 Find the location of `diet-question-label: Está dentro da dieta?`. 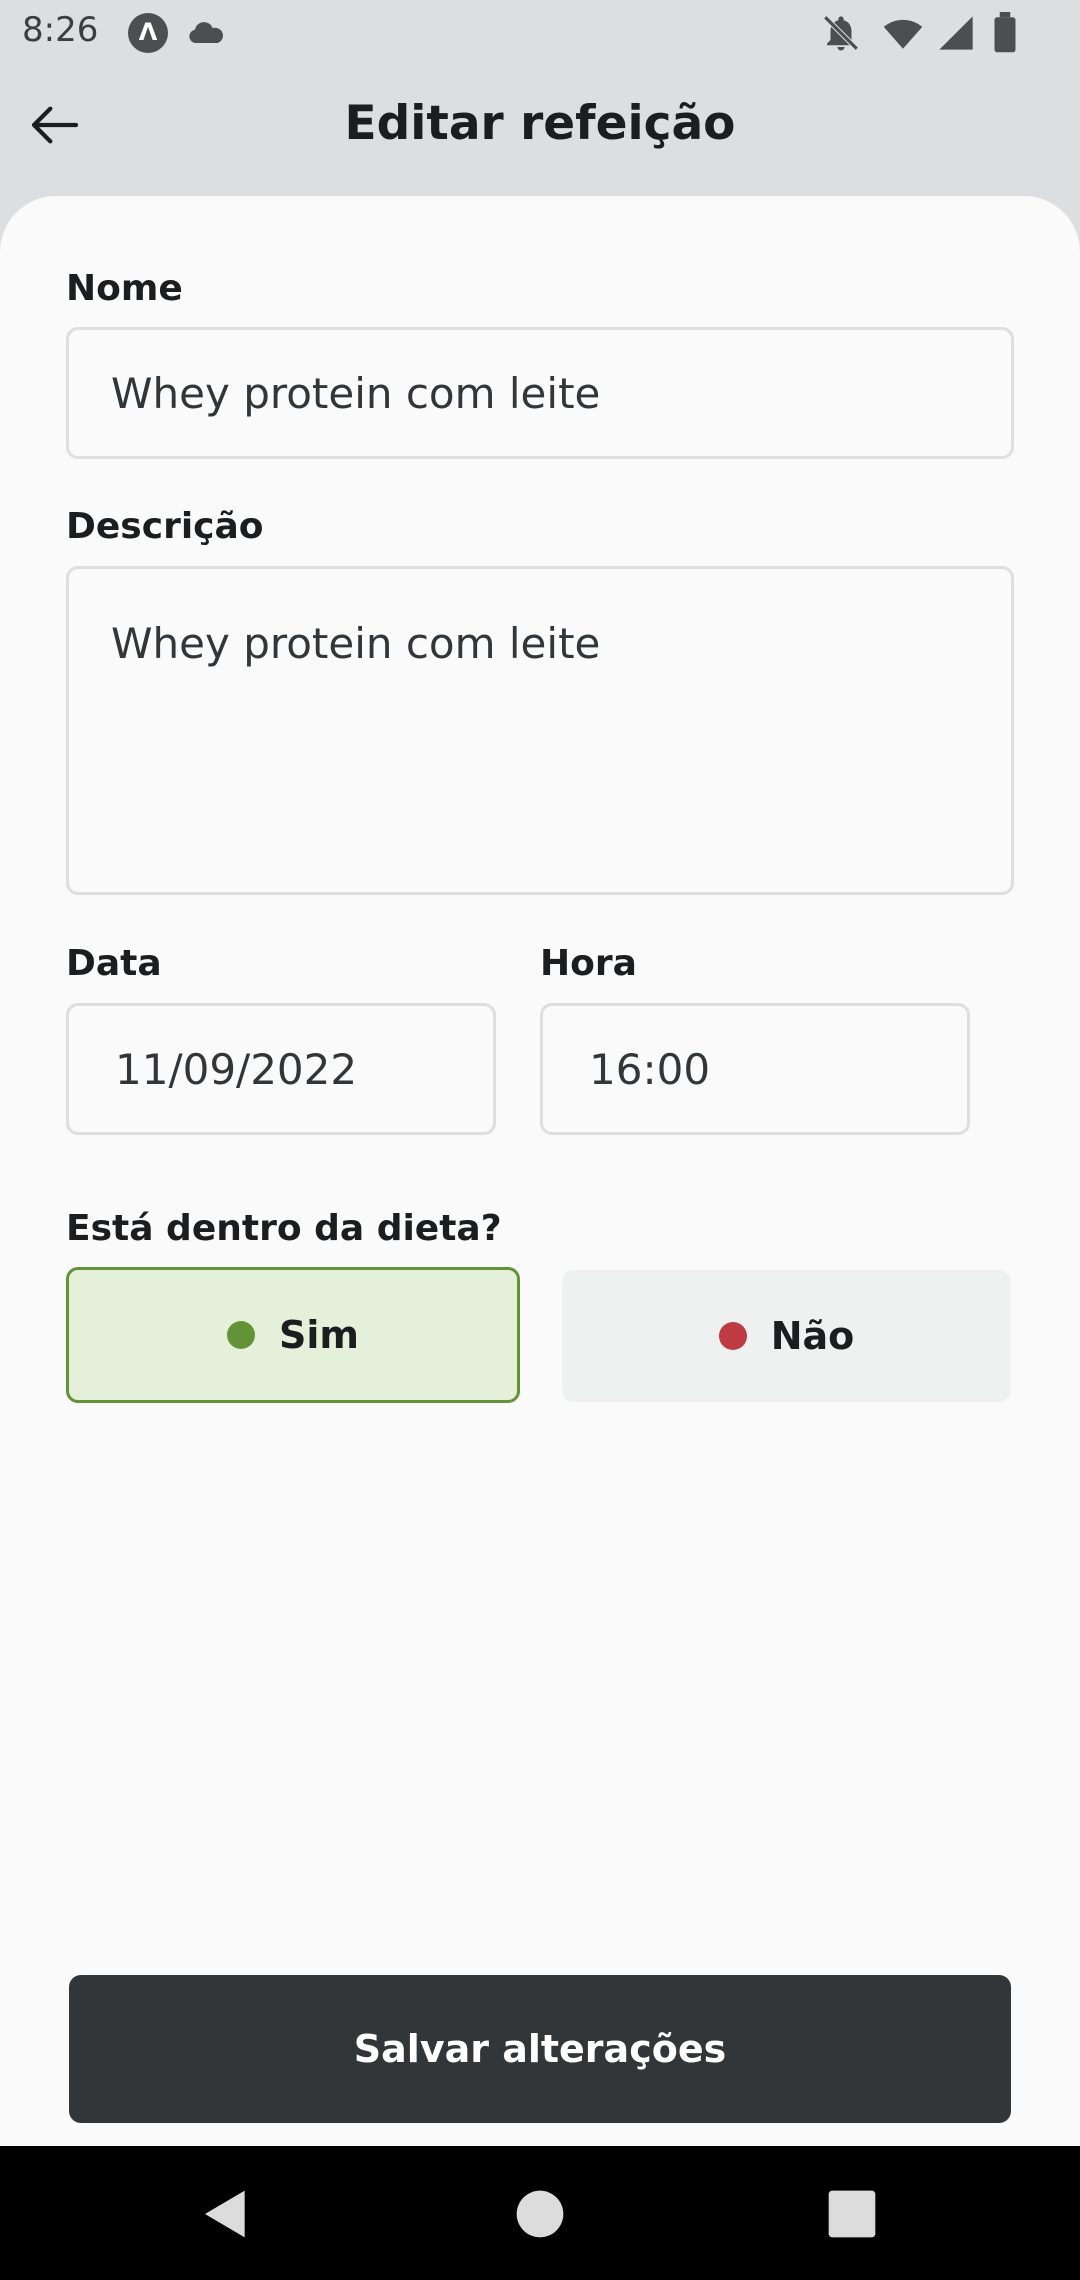

diet-question-label: Está dentro da dieta? is located at coordinates (284, 1228).